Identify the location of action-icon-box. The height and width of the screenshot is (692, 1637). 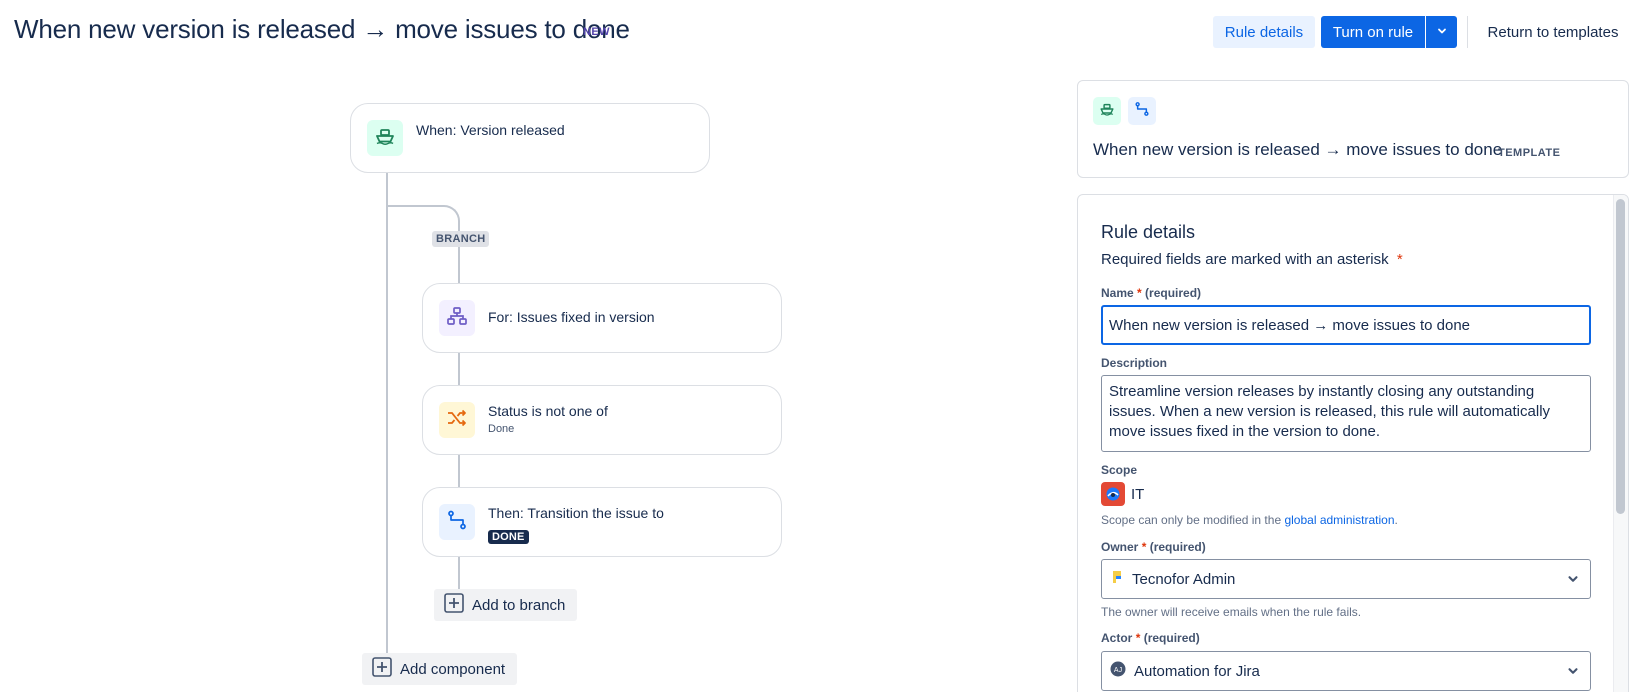
(457, 522).